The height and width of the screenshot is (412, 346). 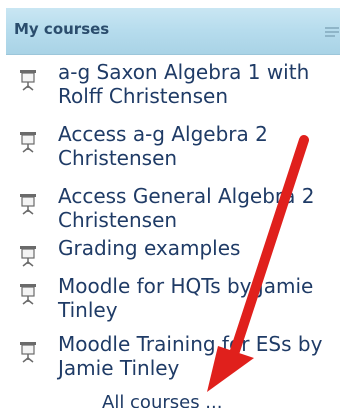 I want to click on course-link: Moodle Training for ESs by Jamie Tinley, so click(x=199, y=356).